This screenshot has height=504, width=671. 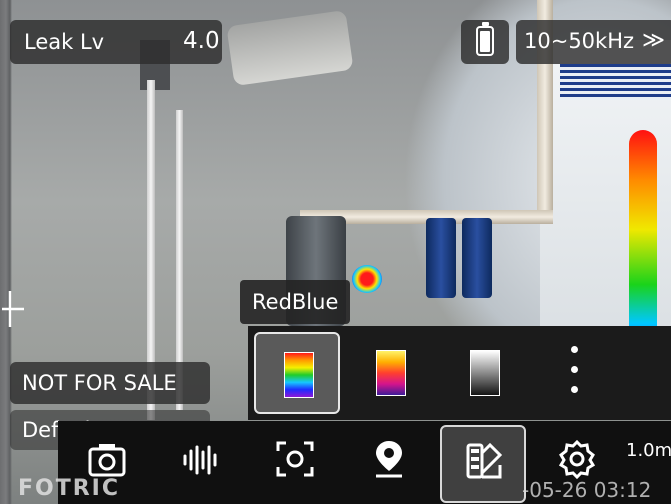 I want to click on location-button, so click(x=389, y=464).